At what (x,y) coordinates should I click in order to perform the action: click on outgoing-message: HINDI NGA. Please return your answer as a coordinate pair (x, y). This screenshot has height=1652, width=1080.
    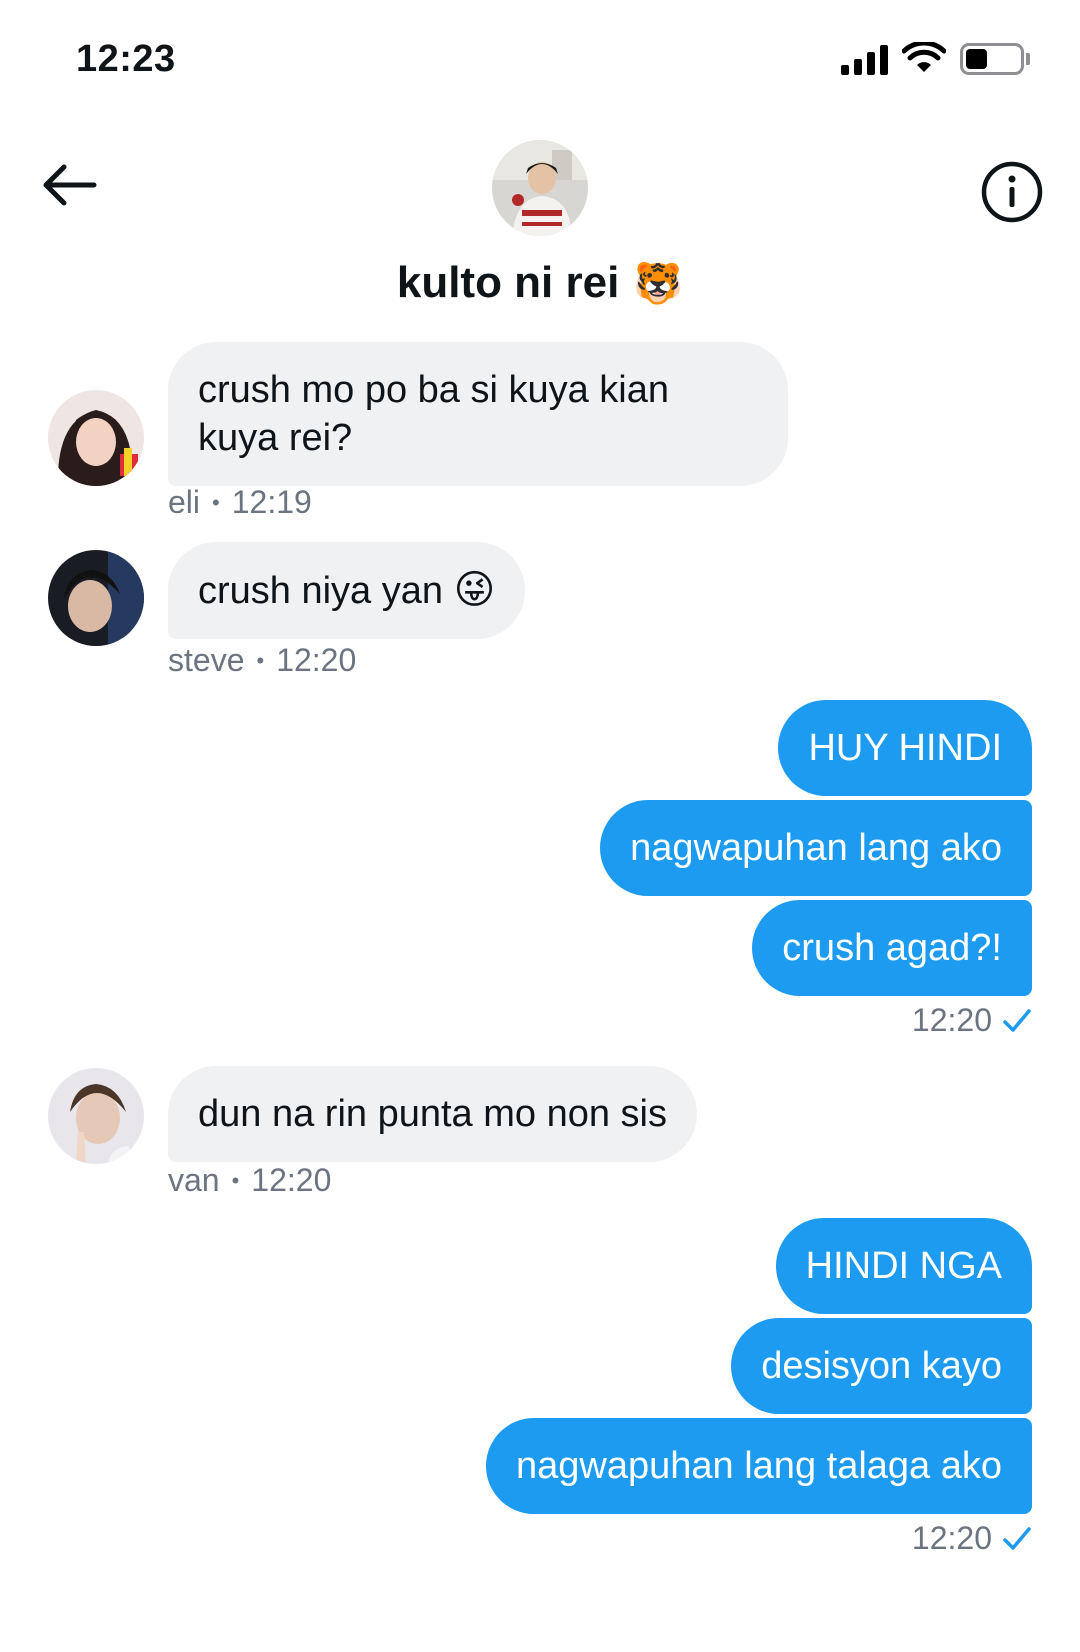
    Looking at the image, I should click on (903, 1266).